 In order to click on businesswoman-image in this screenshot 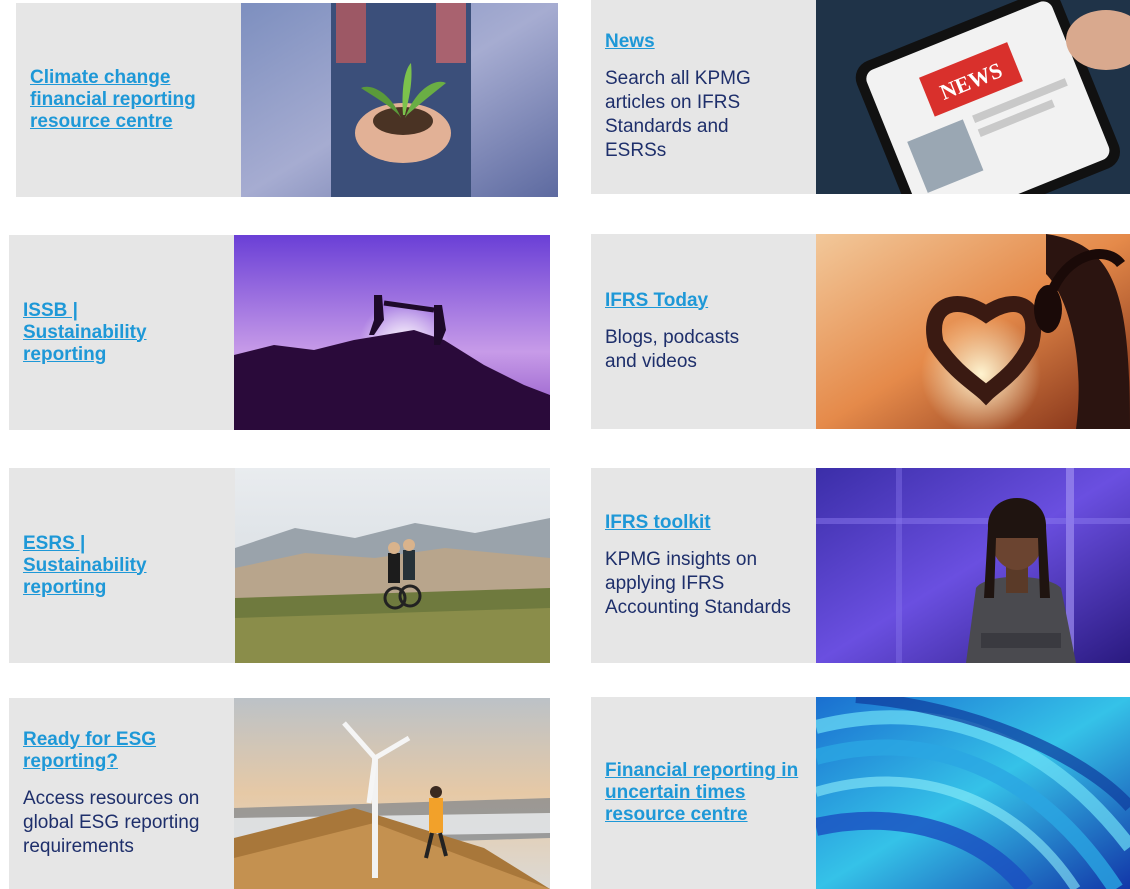, I will do `click(973, 565)`.